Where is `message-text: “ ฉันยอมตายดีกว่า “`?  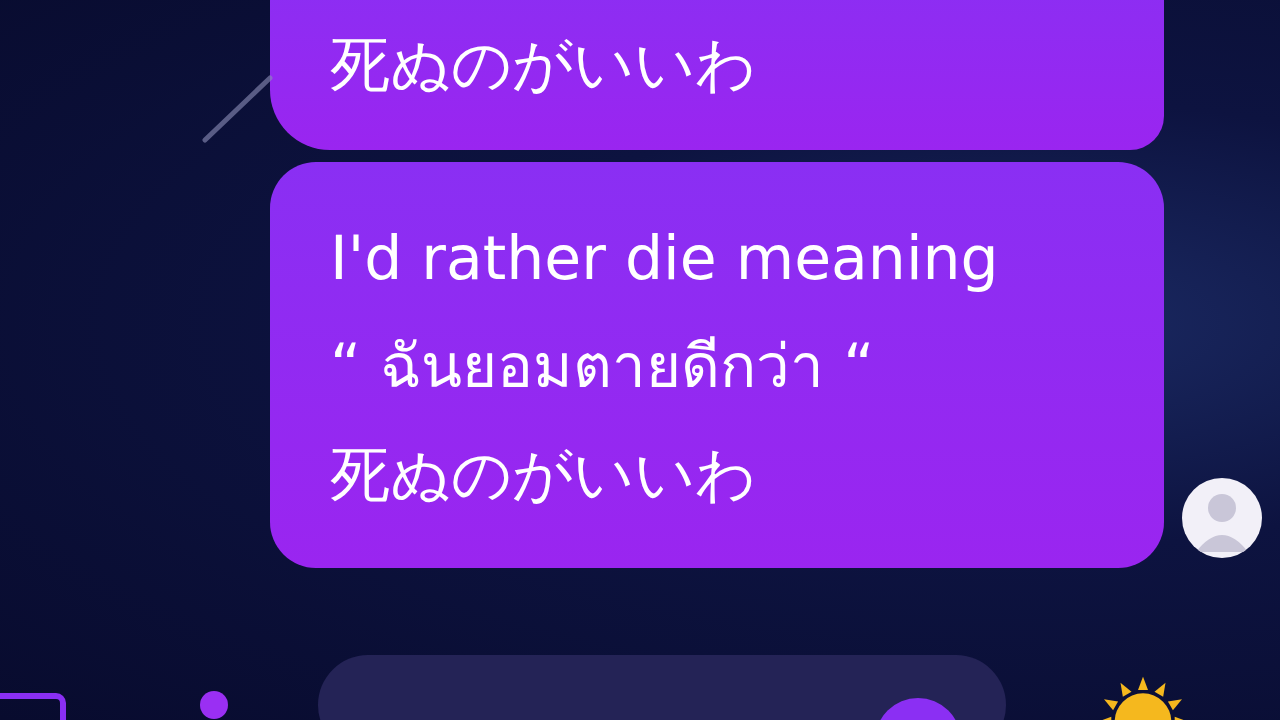
message-text: “ ฉันยอมตายดีกว่า “ is located at coordinates (603, 366).